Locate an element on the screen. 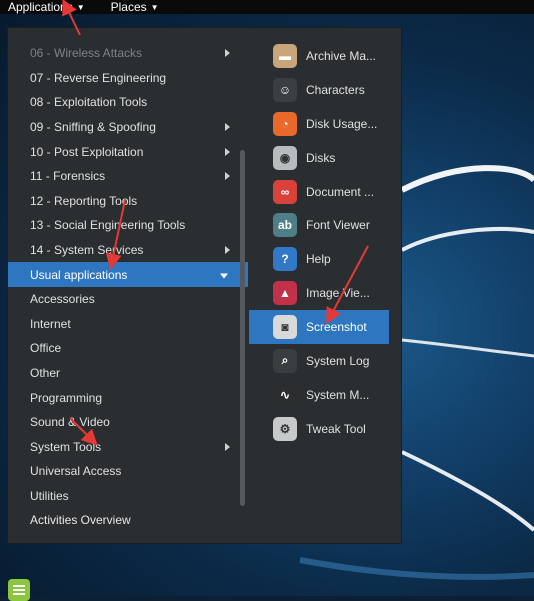 This screenshot has height=601, width=534. system-log-icon: ⌕ is located at coordinates (285, 360).